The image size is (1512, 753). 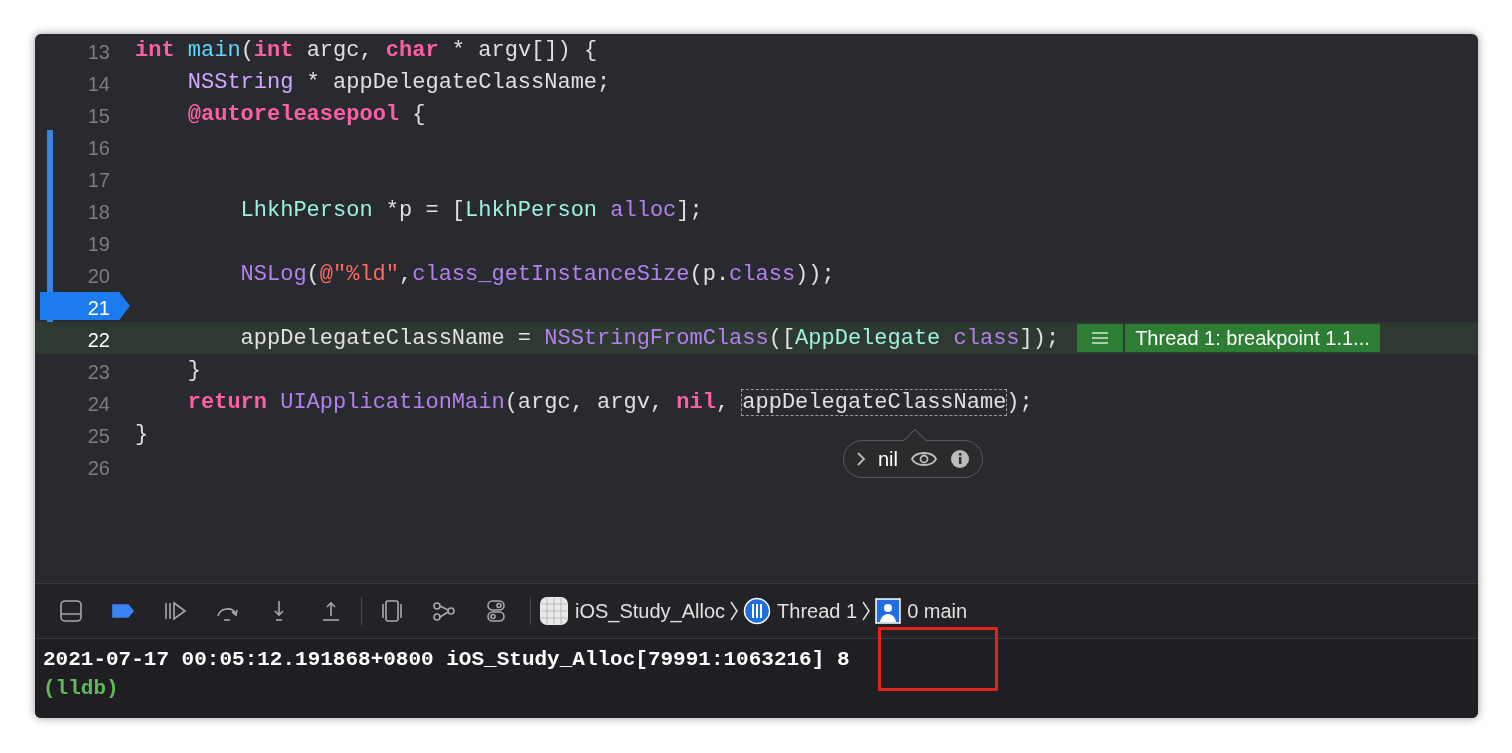 I want to click on breakpoint-marker, so click(x=85, y=306).